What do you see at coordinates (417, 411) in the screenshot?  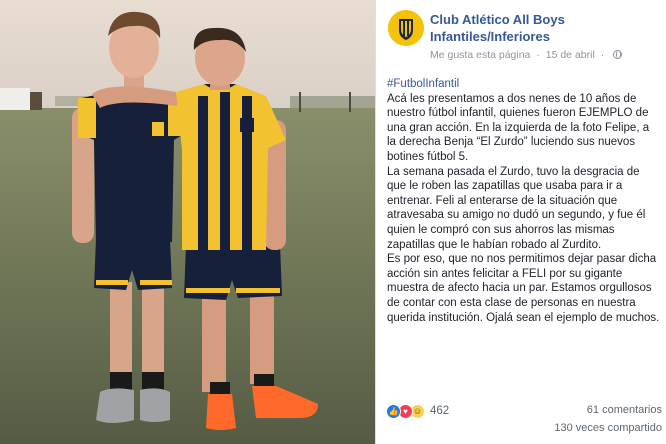 I see `reactions-summary: 👍 ♥ ☺ 462` at bounding box center [417, 411].